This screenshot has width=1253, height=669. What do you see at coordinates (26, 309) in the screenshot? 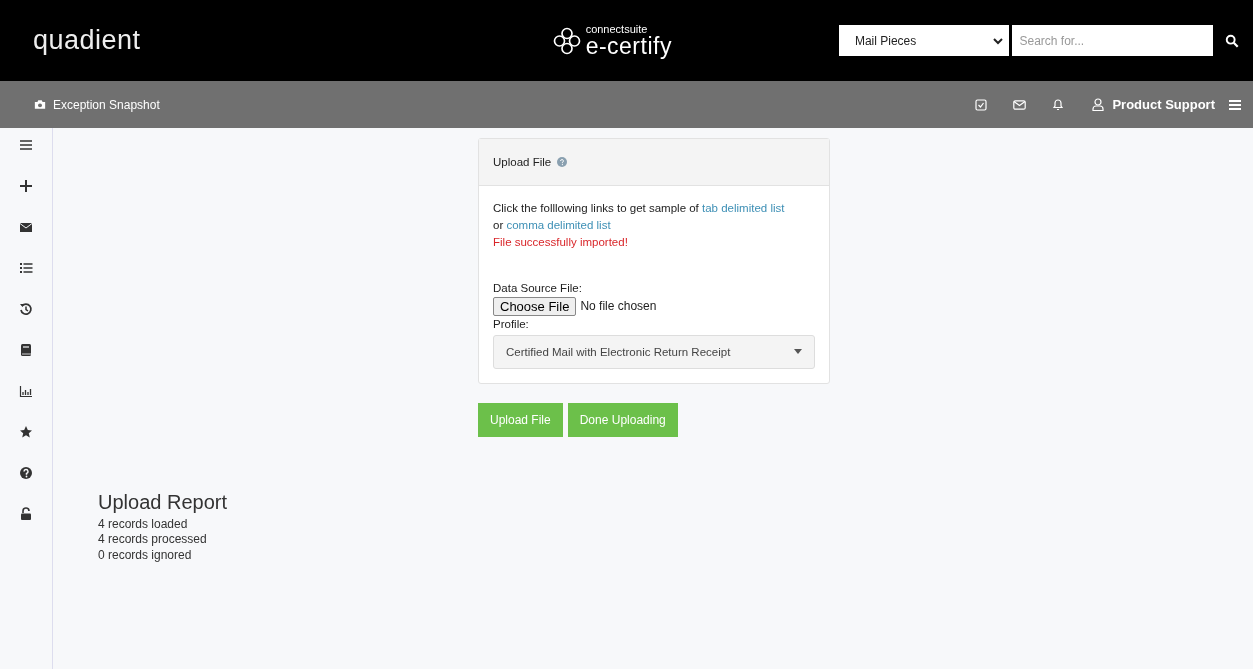
I see `history-icon` at bounding box center [26, 309].